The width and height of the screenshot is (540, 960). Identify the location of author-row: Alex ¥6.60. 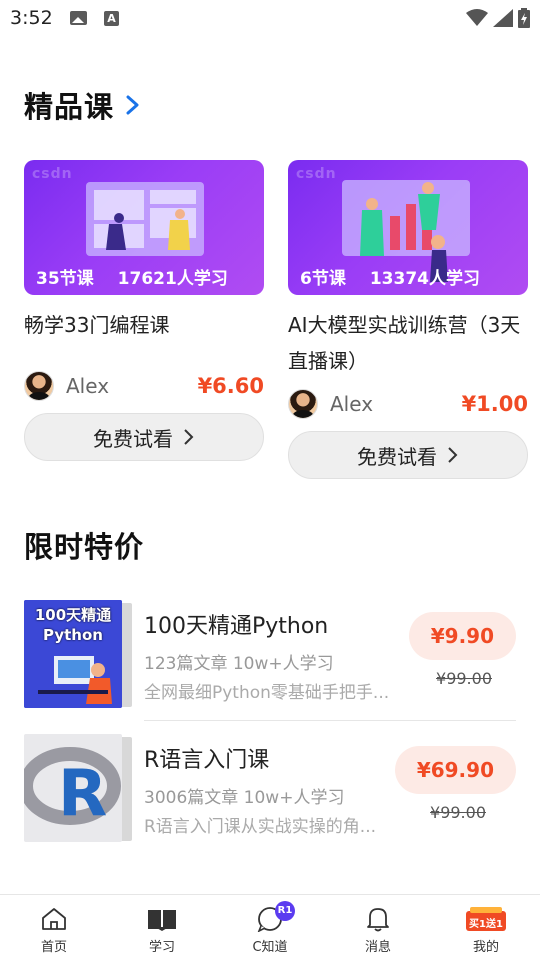
(144, 386).